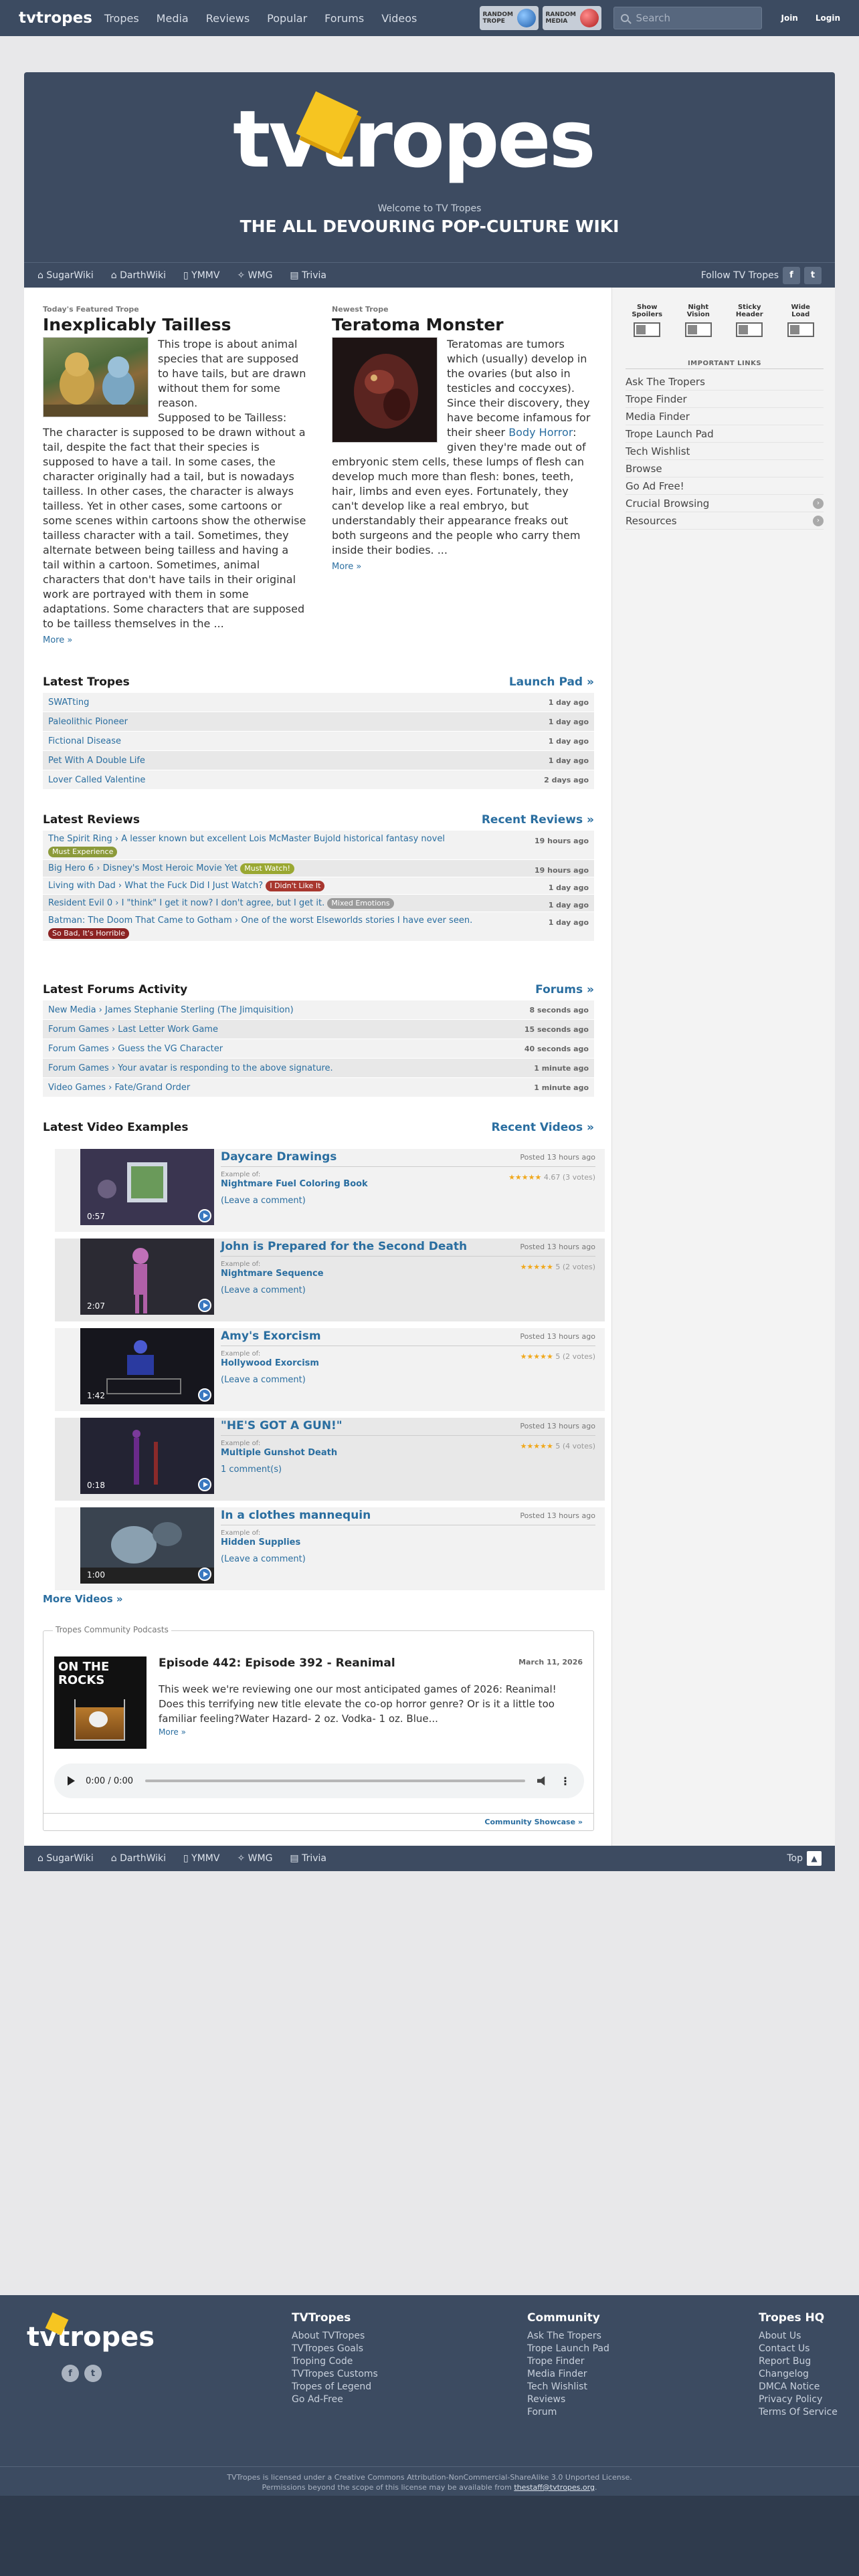 The image size is (859, 2576). What do you see at coordinates (308, 1858) in the screenshot?
I see `bottom-nav-trivia: ▤ Trivia` at bounding box center [308, 1858].